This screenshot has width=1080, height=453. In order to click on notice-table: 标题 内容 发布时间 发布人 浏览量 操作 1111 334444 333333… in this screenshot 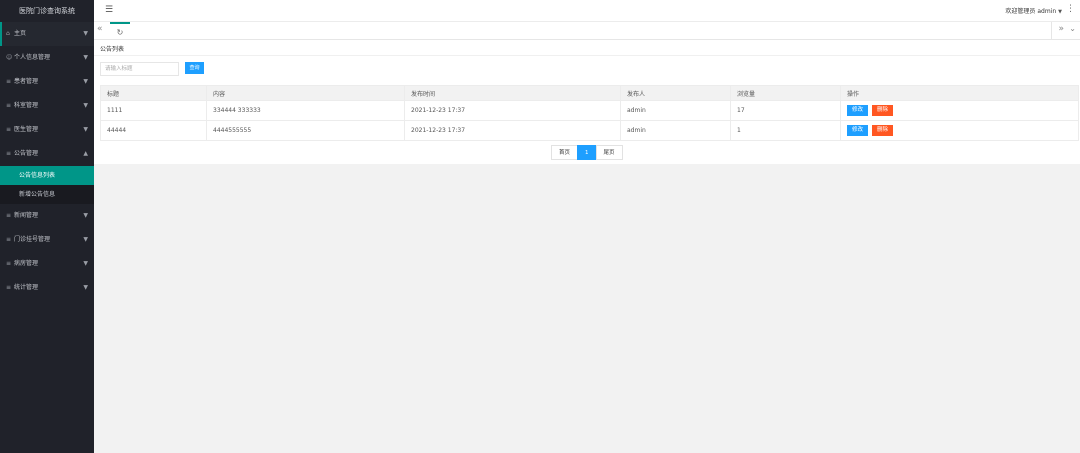, I will do `click(589, 113)`.